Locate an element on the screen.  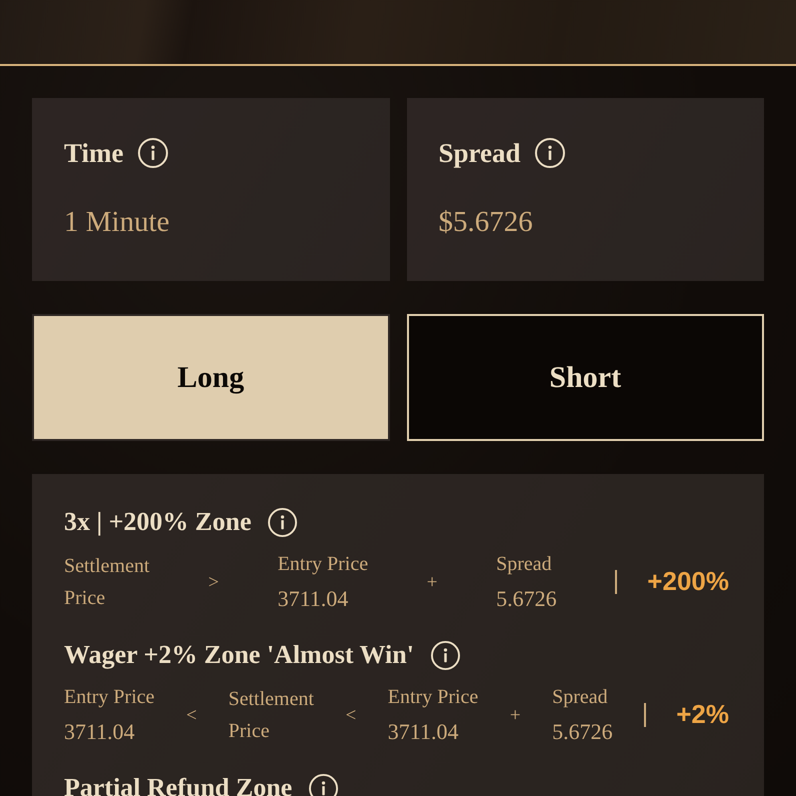
card-value: 1 Minute is located at coordinates (117, 222).